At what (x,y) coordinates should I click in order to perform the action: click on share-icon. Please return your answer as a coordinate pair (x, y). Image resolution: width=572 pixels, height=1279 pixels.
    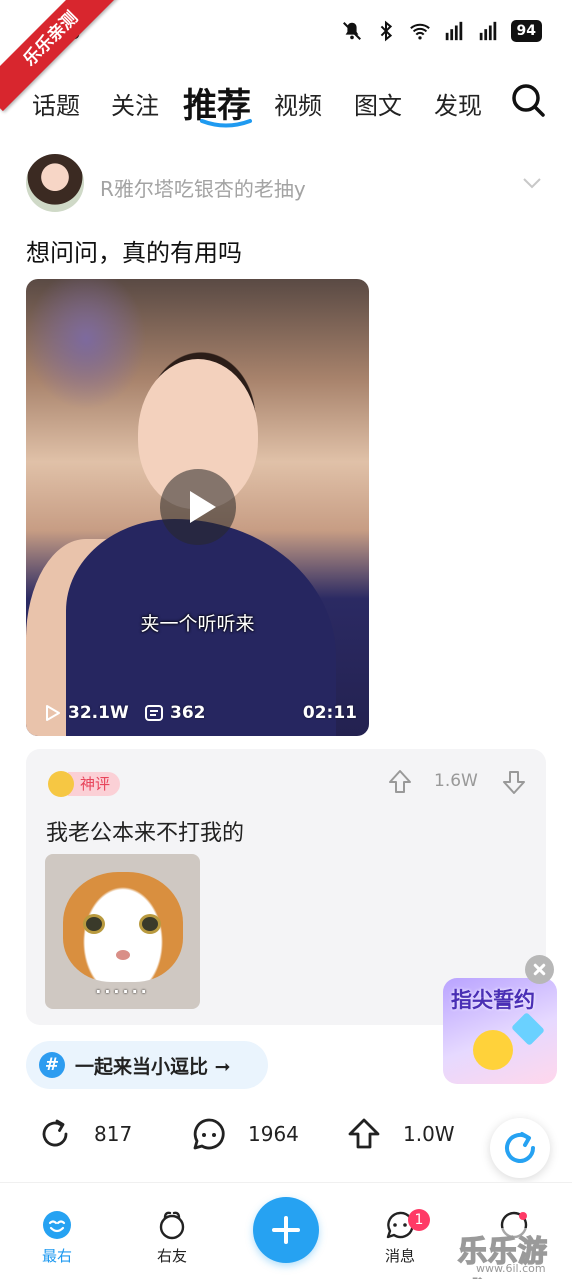
    Looking at the image, I should click on (55, 1133).